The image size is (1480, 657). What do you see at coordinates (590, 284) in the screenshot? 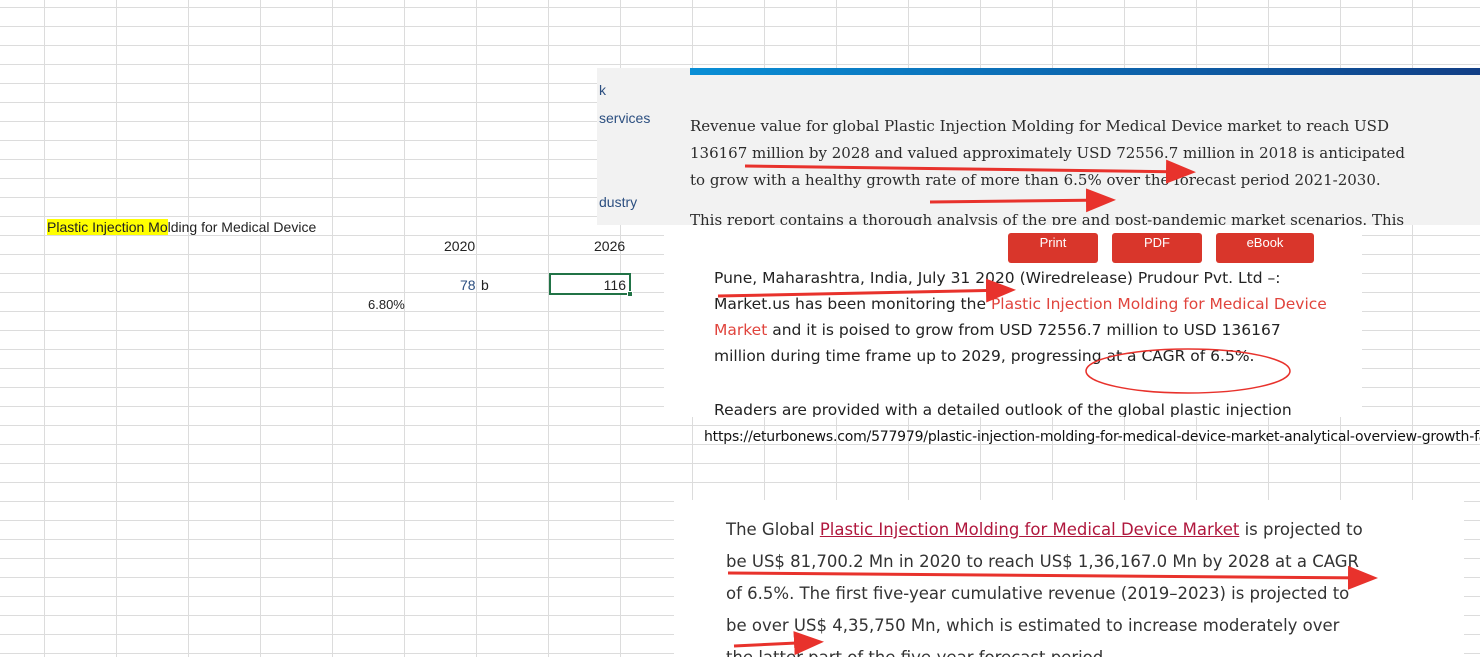
I see `selected-cell: 116` at bounding box center [590, 284].